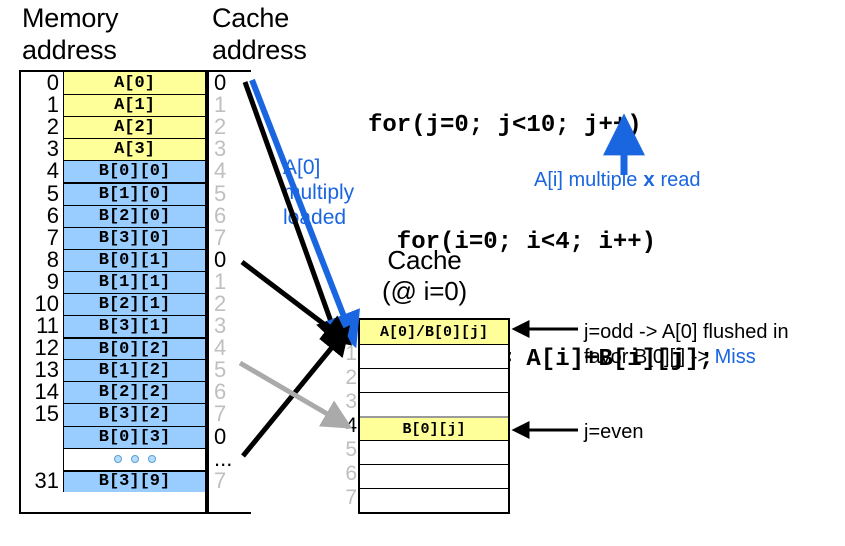 Image resolution: width=845 pixels, height=546 pixels. Describe the element at coordinates (686, 332) in the screenshot. I see `j-odd-note-line1: j=odd -> A[0] flushed in` at that location.